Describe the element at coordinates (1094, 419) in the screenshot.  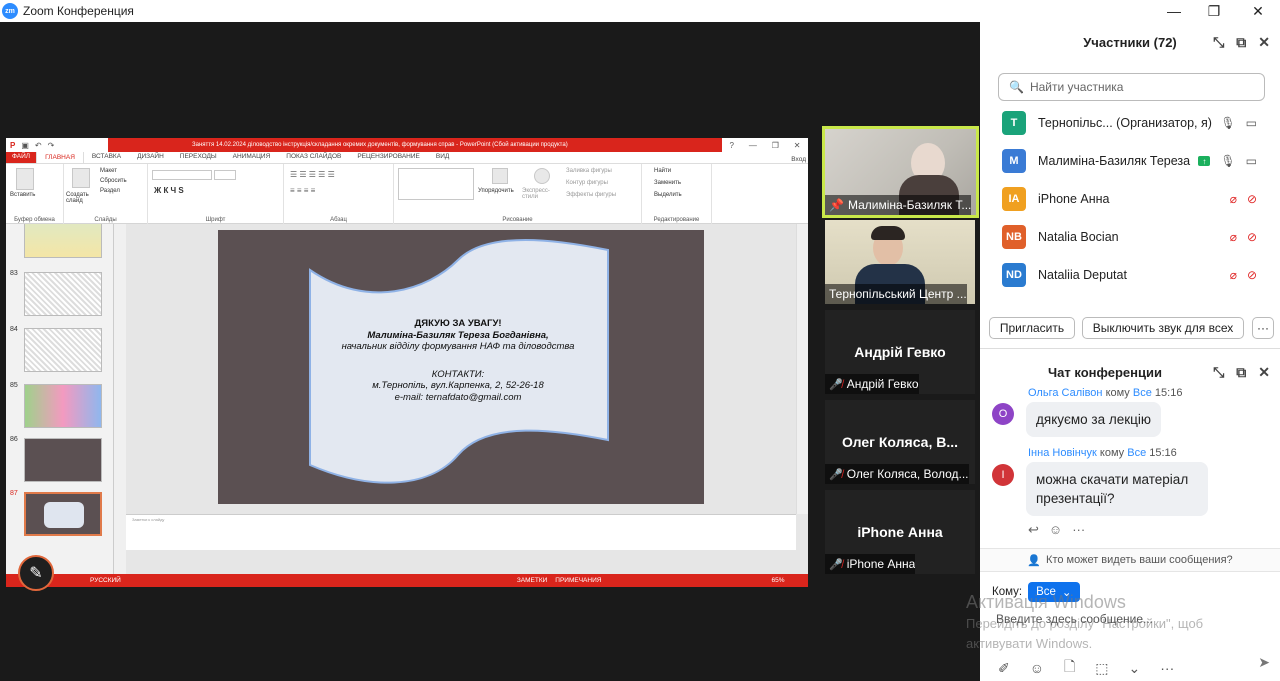
I see `chat-message-bubble: дякуємо за лекцію` at that location.